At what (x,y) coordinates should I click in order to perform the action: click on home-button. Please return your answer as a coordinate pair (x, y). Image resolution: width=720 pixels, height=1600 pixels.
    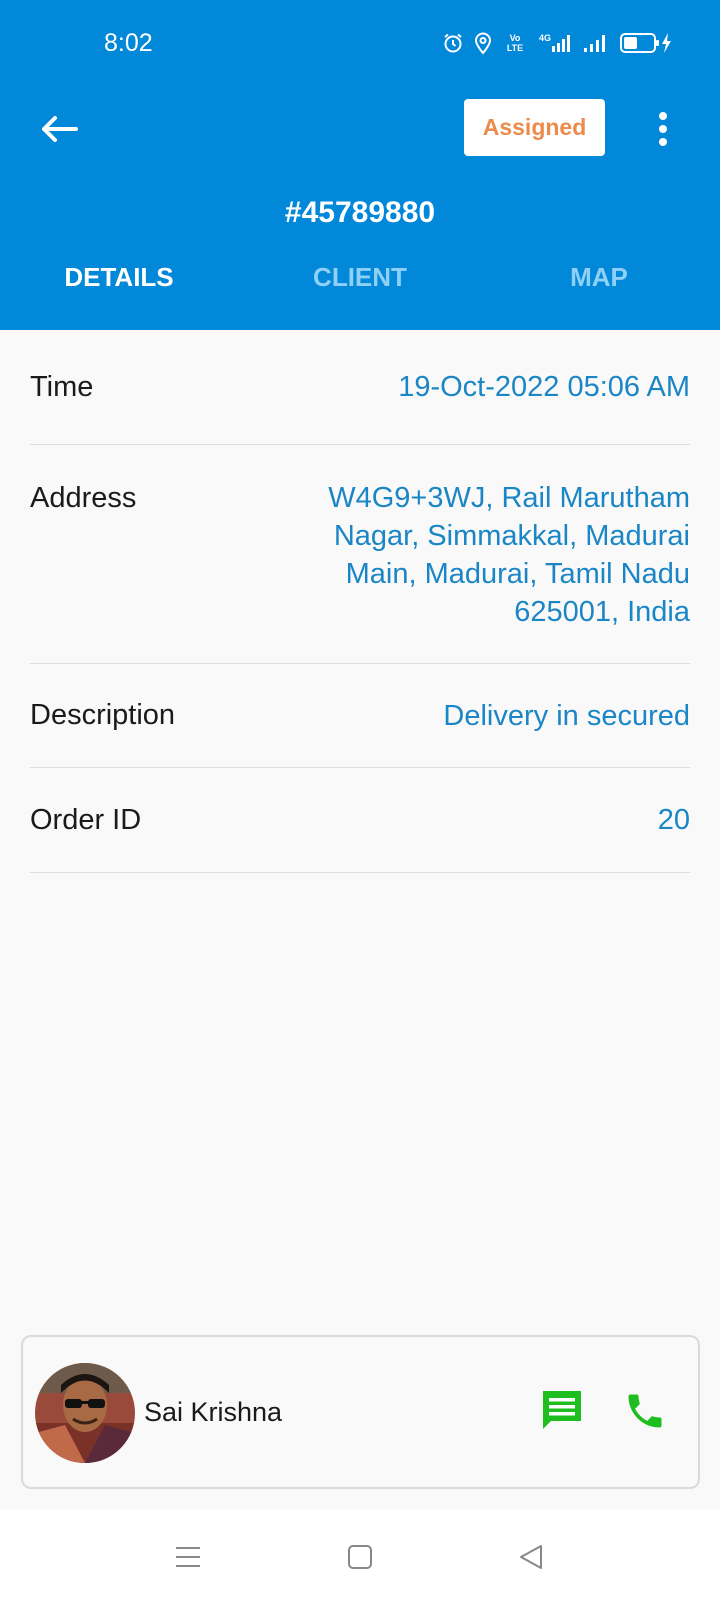
    Looking at the image, I should click on (360, 1557).